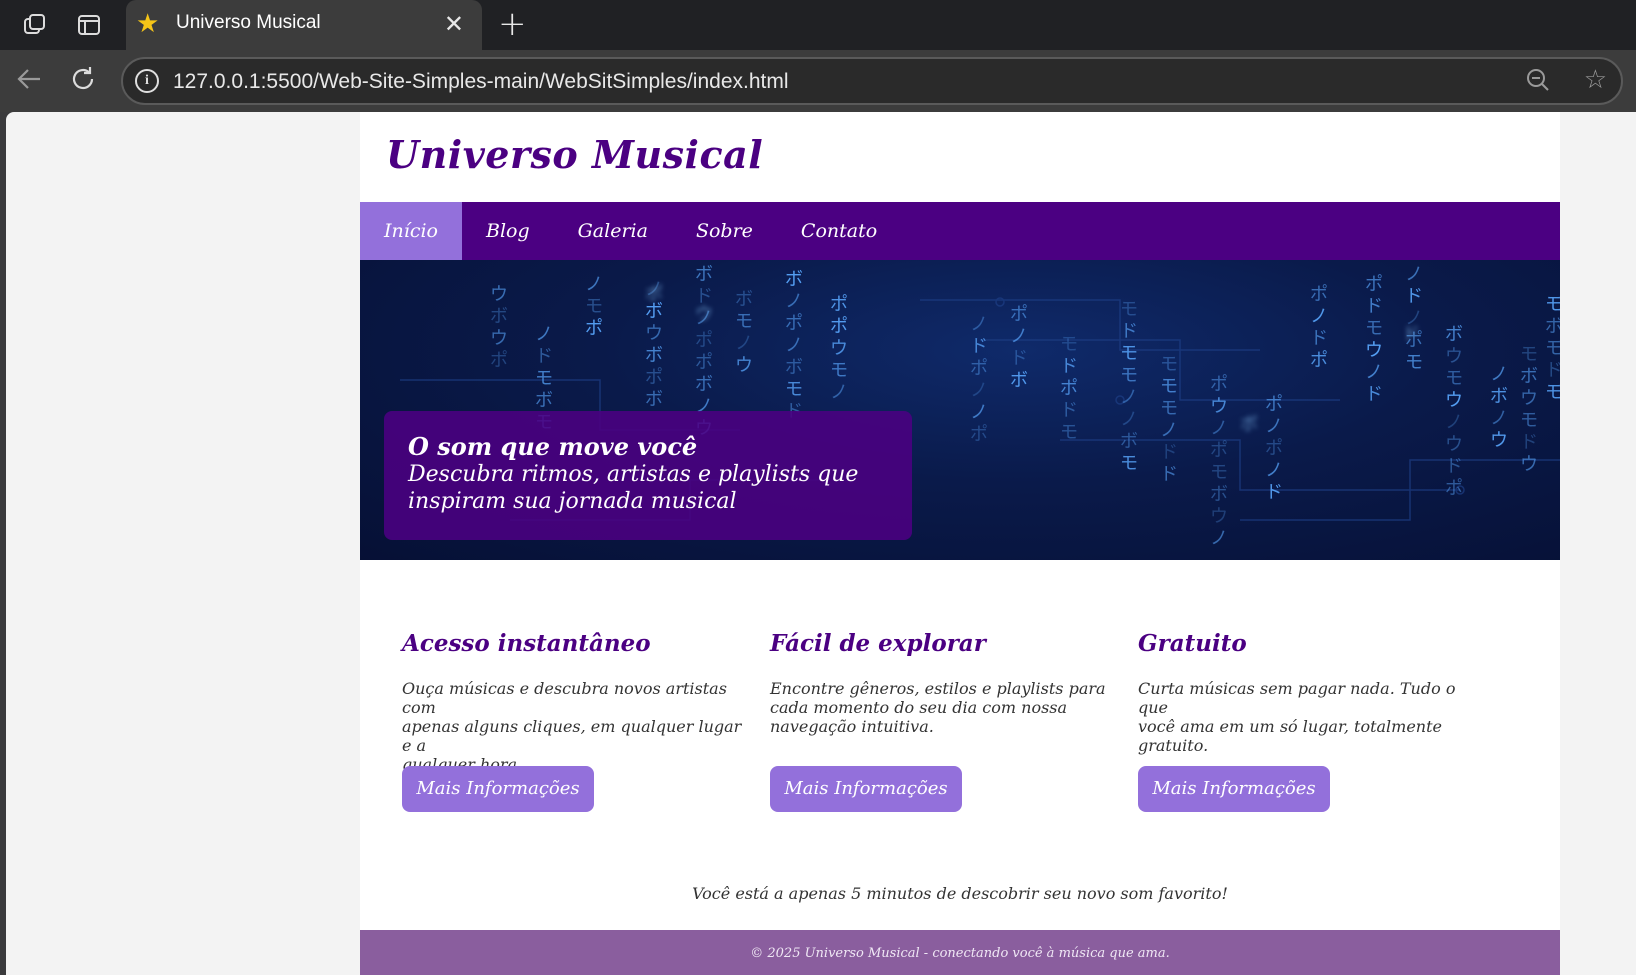  Describe the element at coordinates (512, 24) in the screenshot. I see `new-tab-icon: +` at that location.